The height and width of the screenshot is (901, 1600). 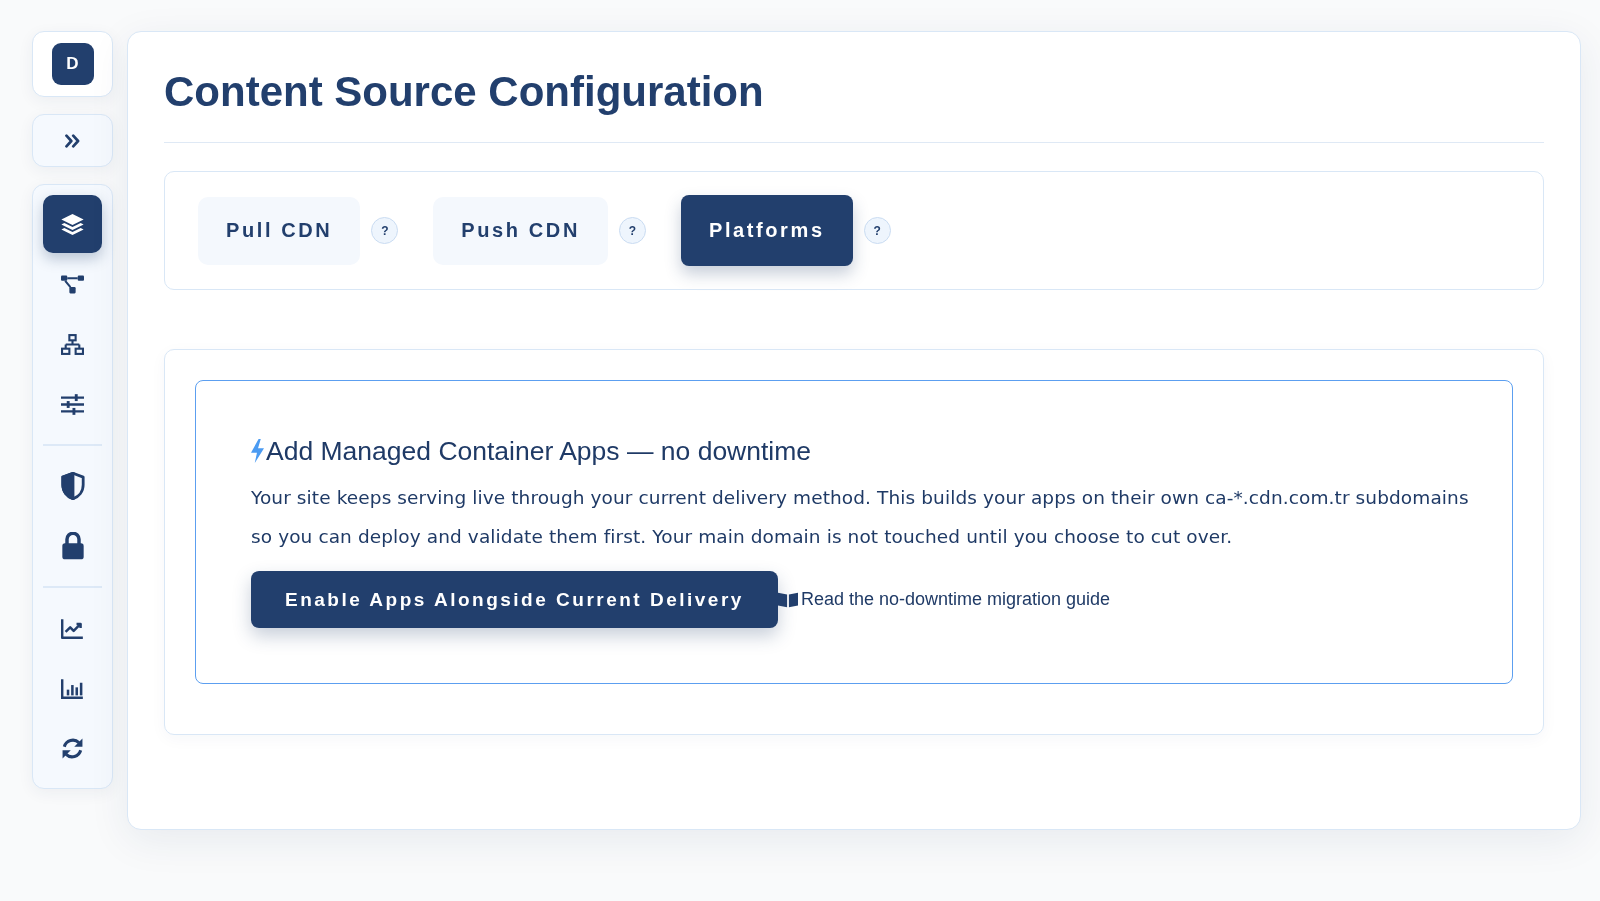 I want to click on sitemap-icon, so click(x=72, y=344).